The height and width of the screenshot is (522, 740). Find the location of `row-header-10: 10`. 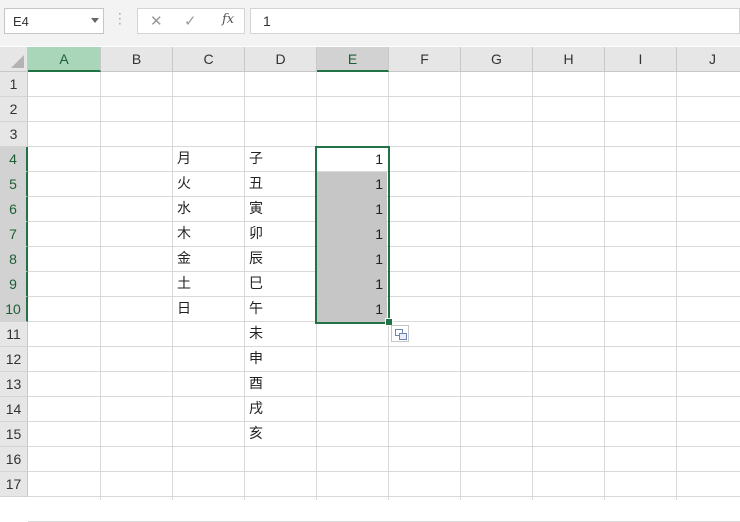

row-header-10: 10 is located at coordinates (14, 309).